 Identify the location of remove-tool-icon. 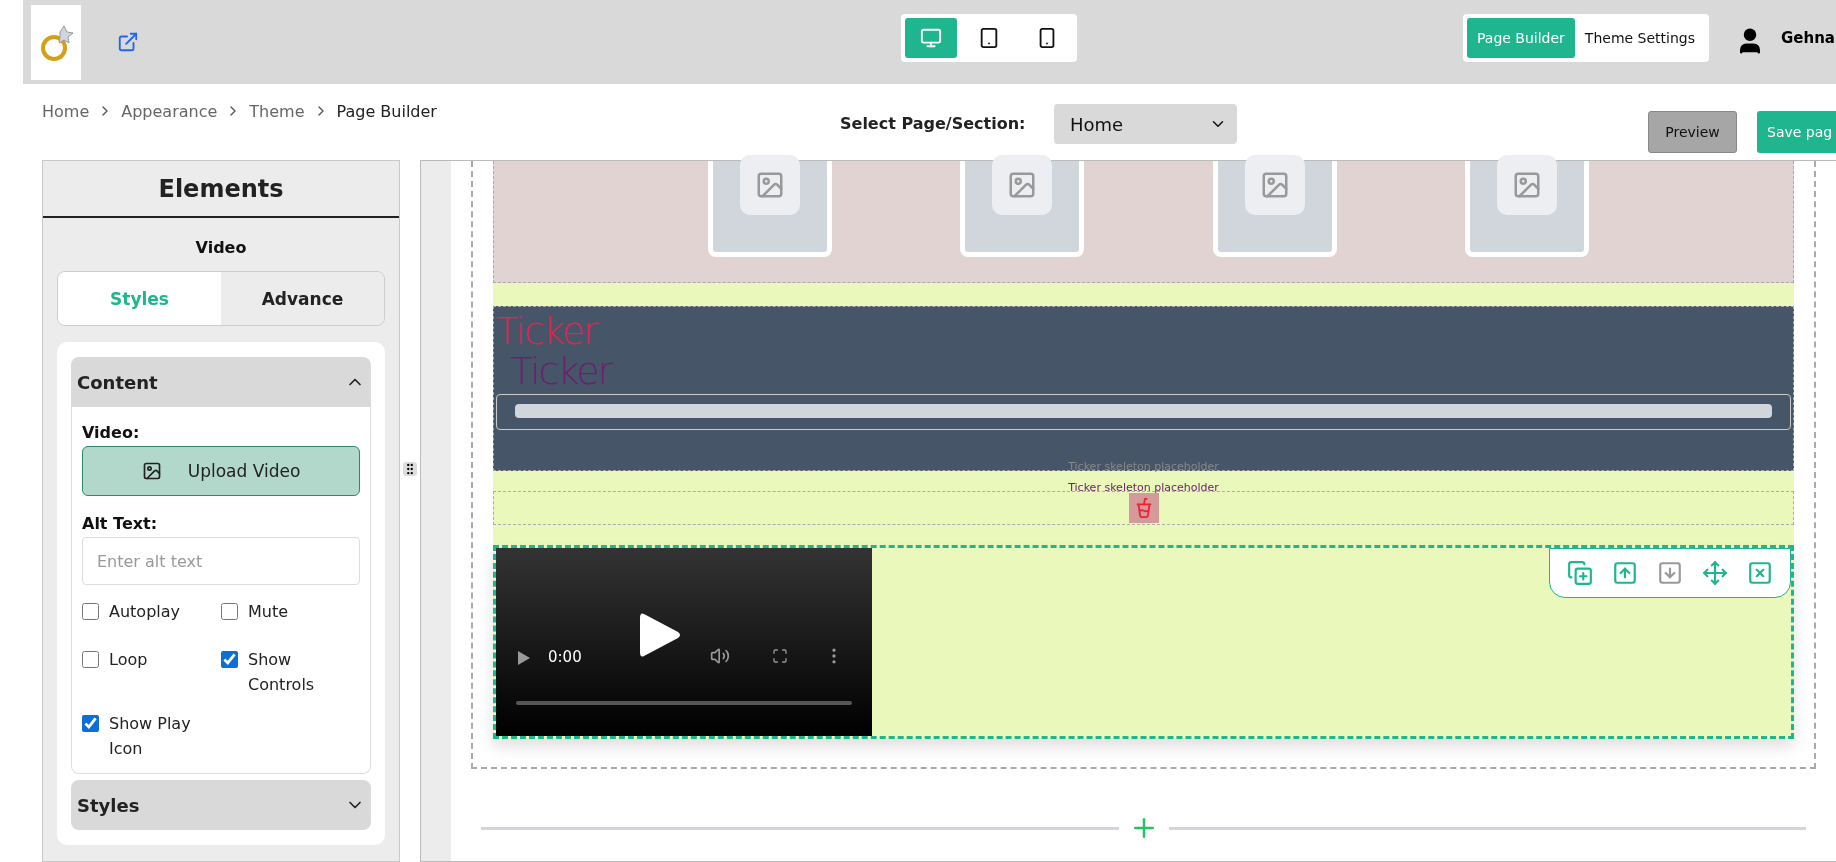
(1759, 573).